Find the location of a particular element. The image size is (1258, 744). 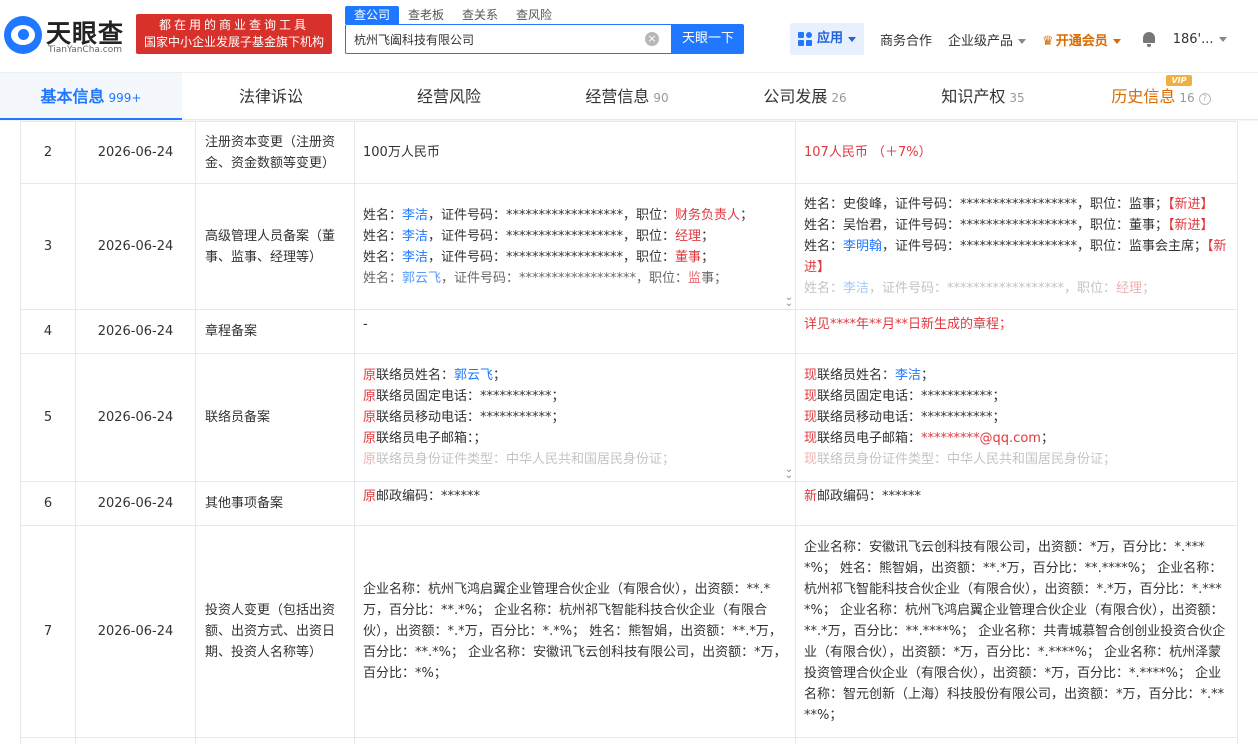

tab-legal-litigation: 法律诉讼 is located at coordinates (271, 96).